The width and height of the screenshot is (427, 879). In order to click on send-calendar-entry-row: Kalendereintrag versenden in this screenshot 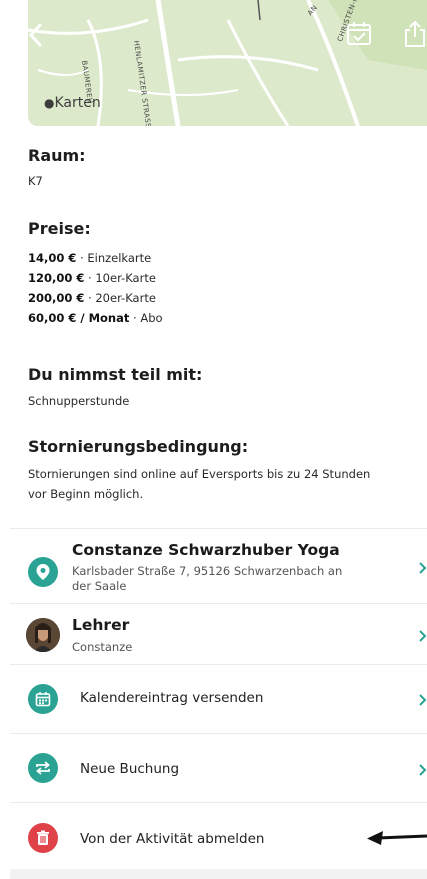, I will do `click(218, 699)`.